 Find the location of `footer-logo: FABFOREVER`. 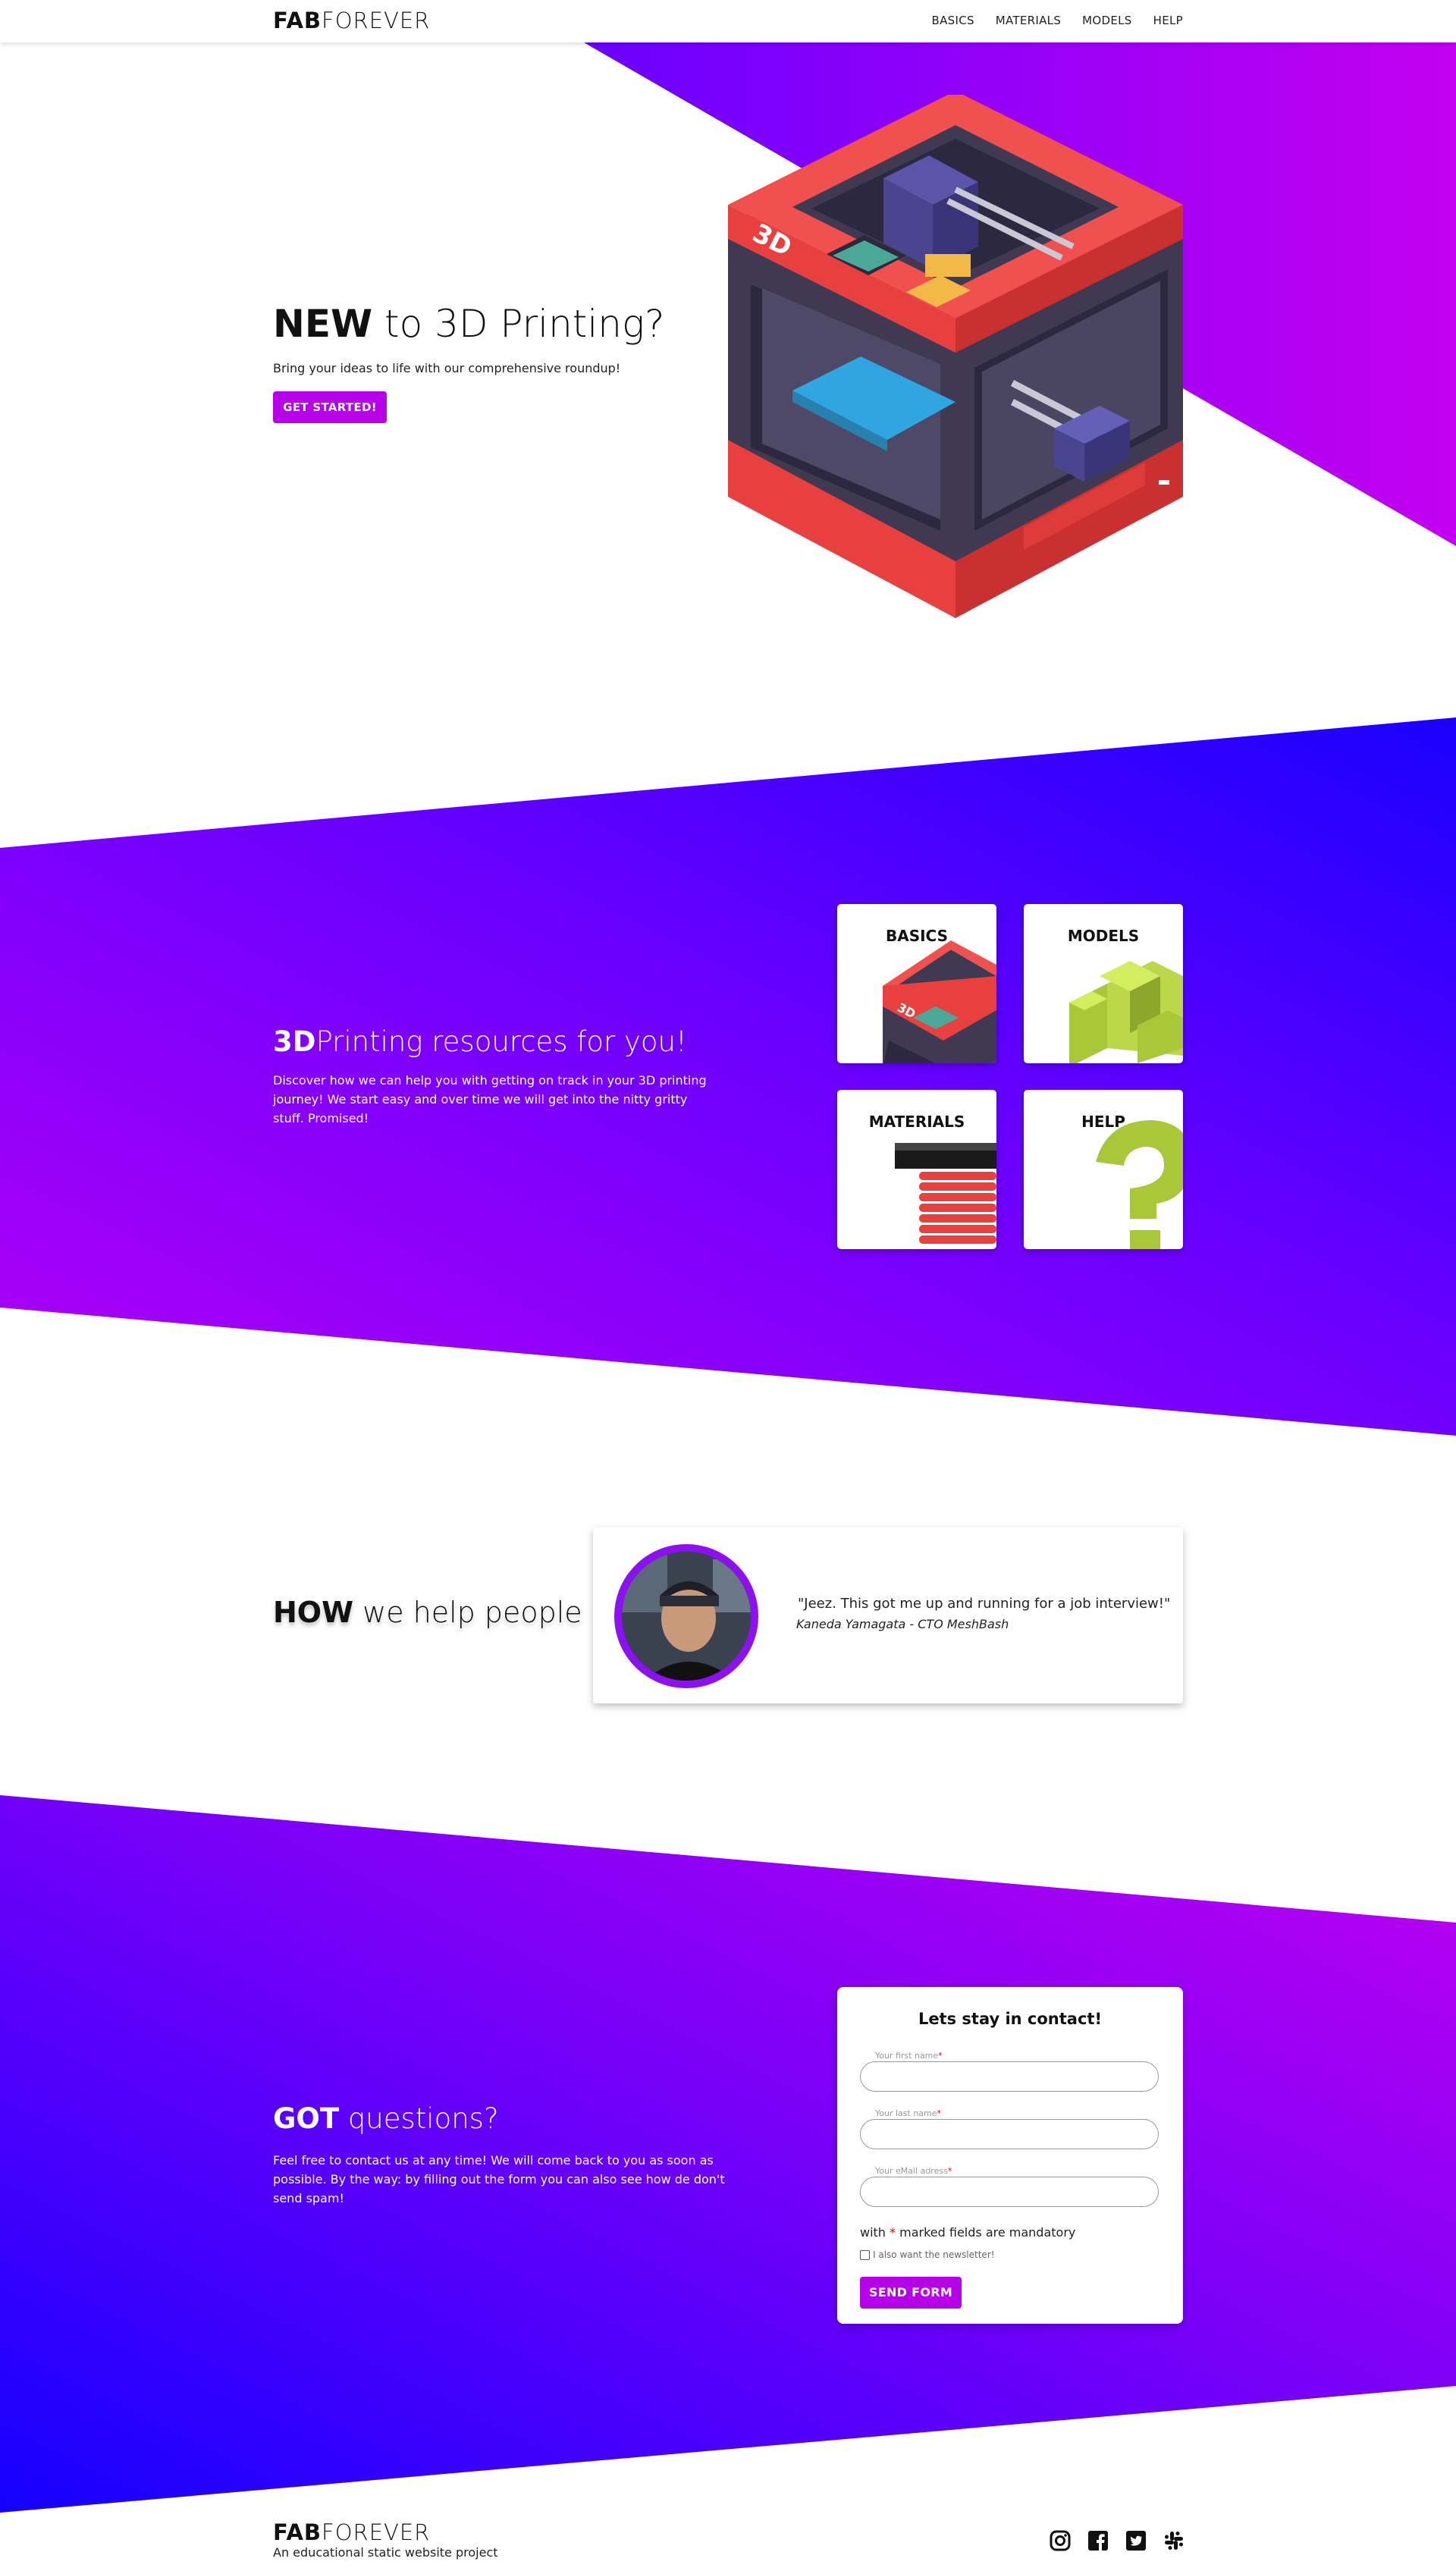

footer-logo: FABFOREVER is located at coordinates (351, 2532).